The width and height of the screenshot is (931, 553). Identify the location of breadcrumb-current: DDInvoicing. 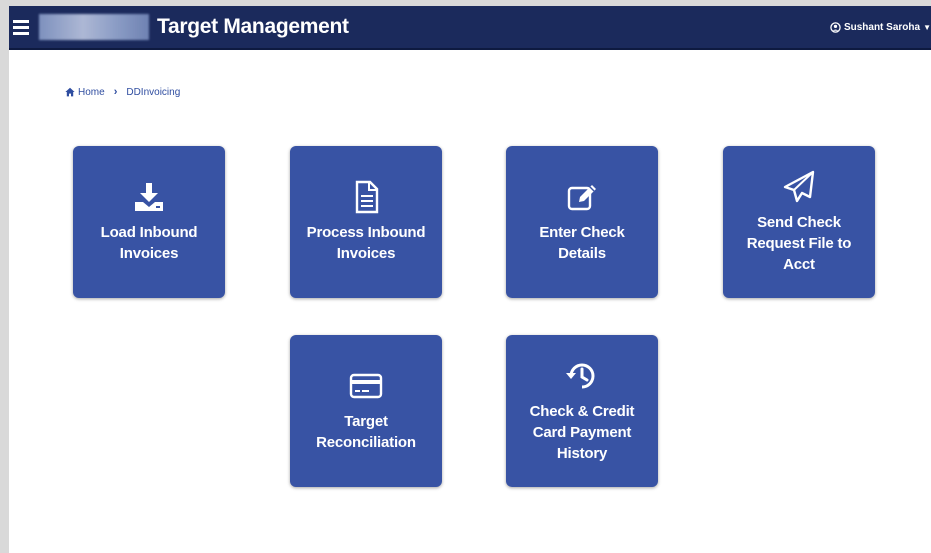
(153, 92).